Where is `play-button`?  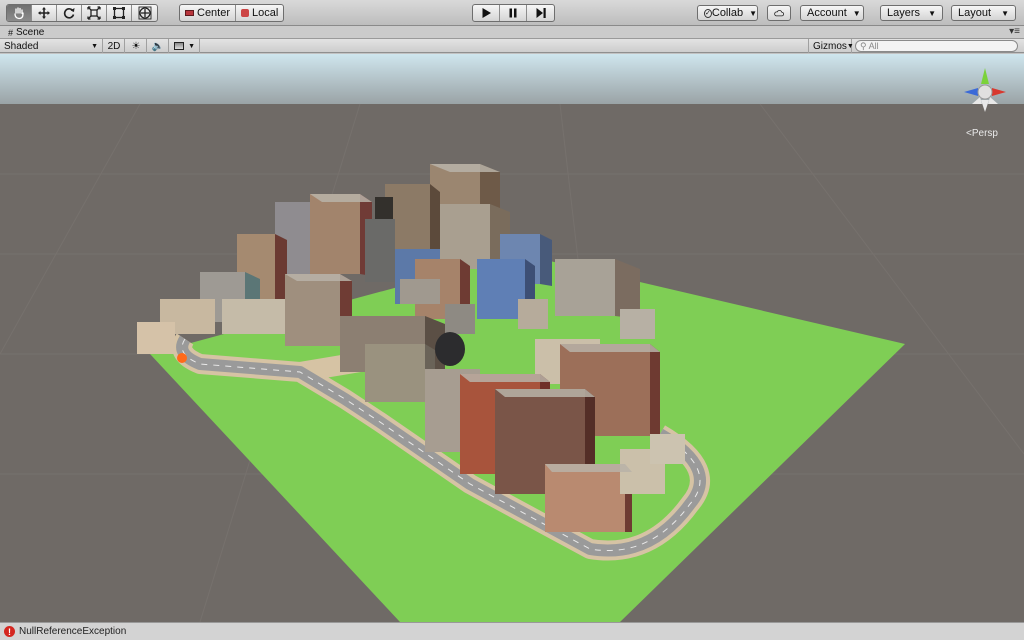
play-button is located at coordinates (486, 13).